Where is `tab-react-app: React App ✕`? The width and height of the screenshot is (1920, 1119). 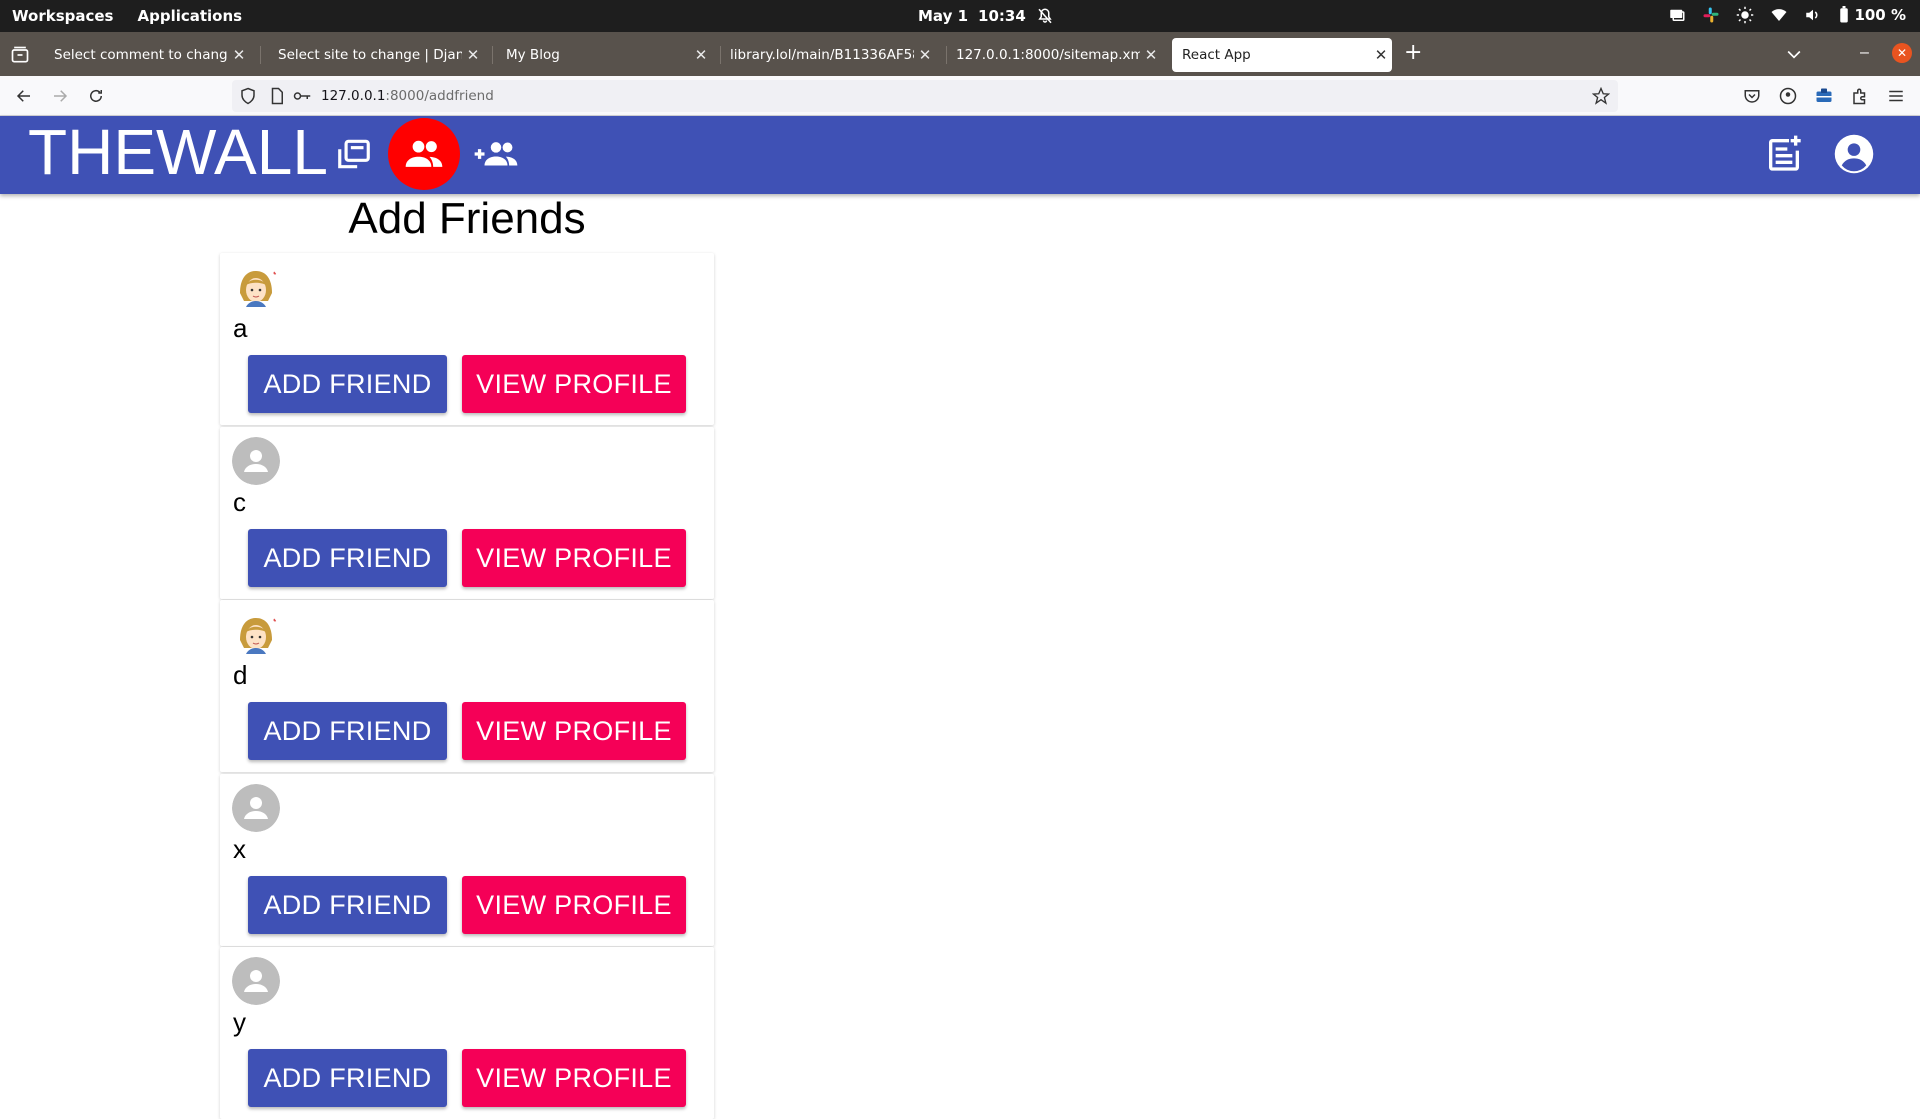
tab-react-app: React App ✕ is located at coordinates (1282, 55).